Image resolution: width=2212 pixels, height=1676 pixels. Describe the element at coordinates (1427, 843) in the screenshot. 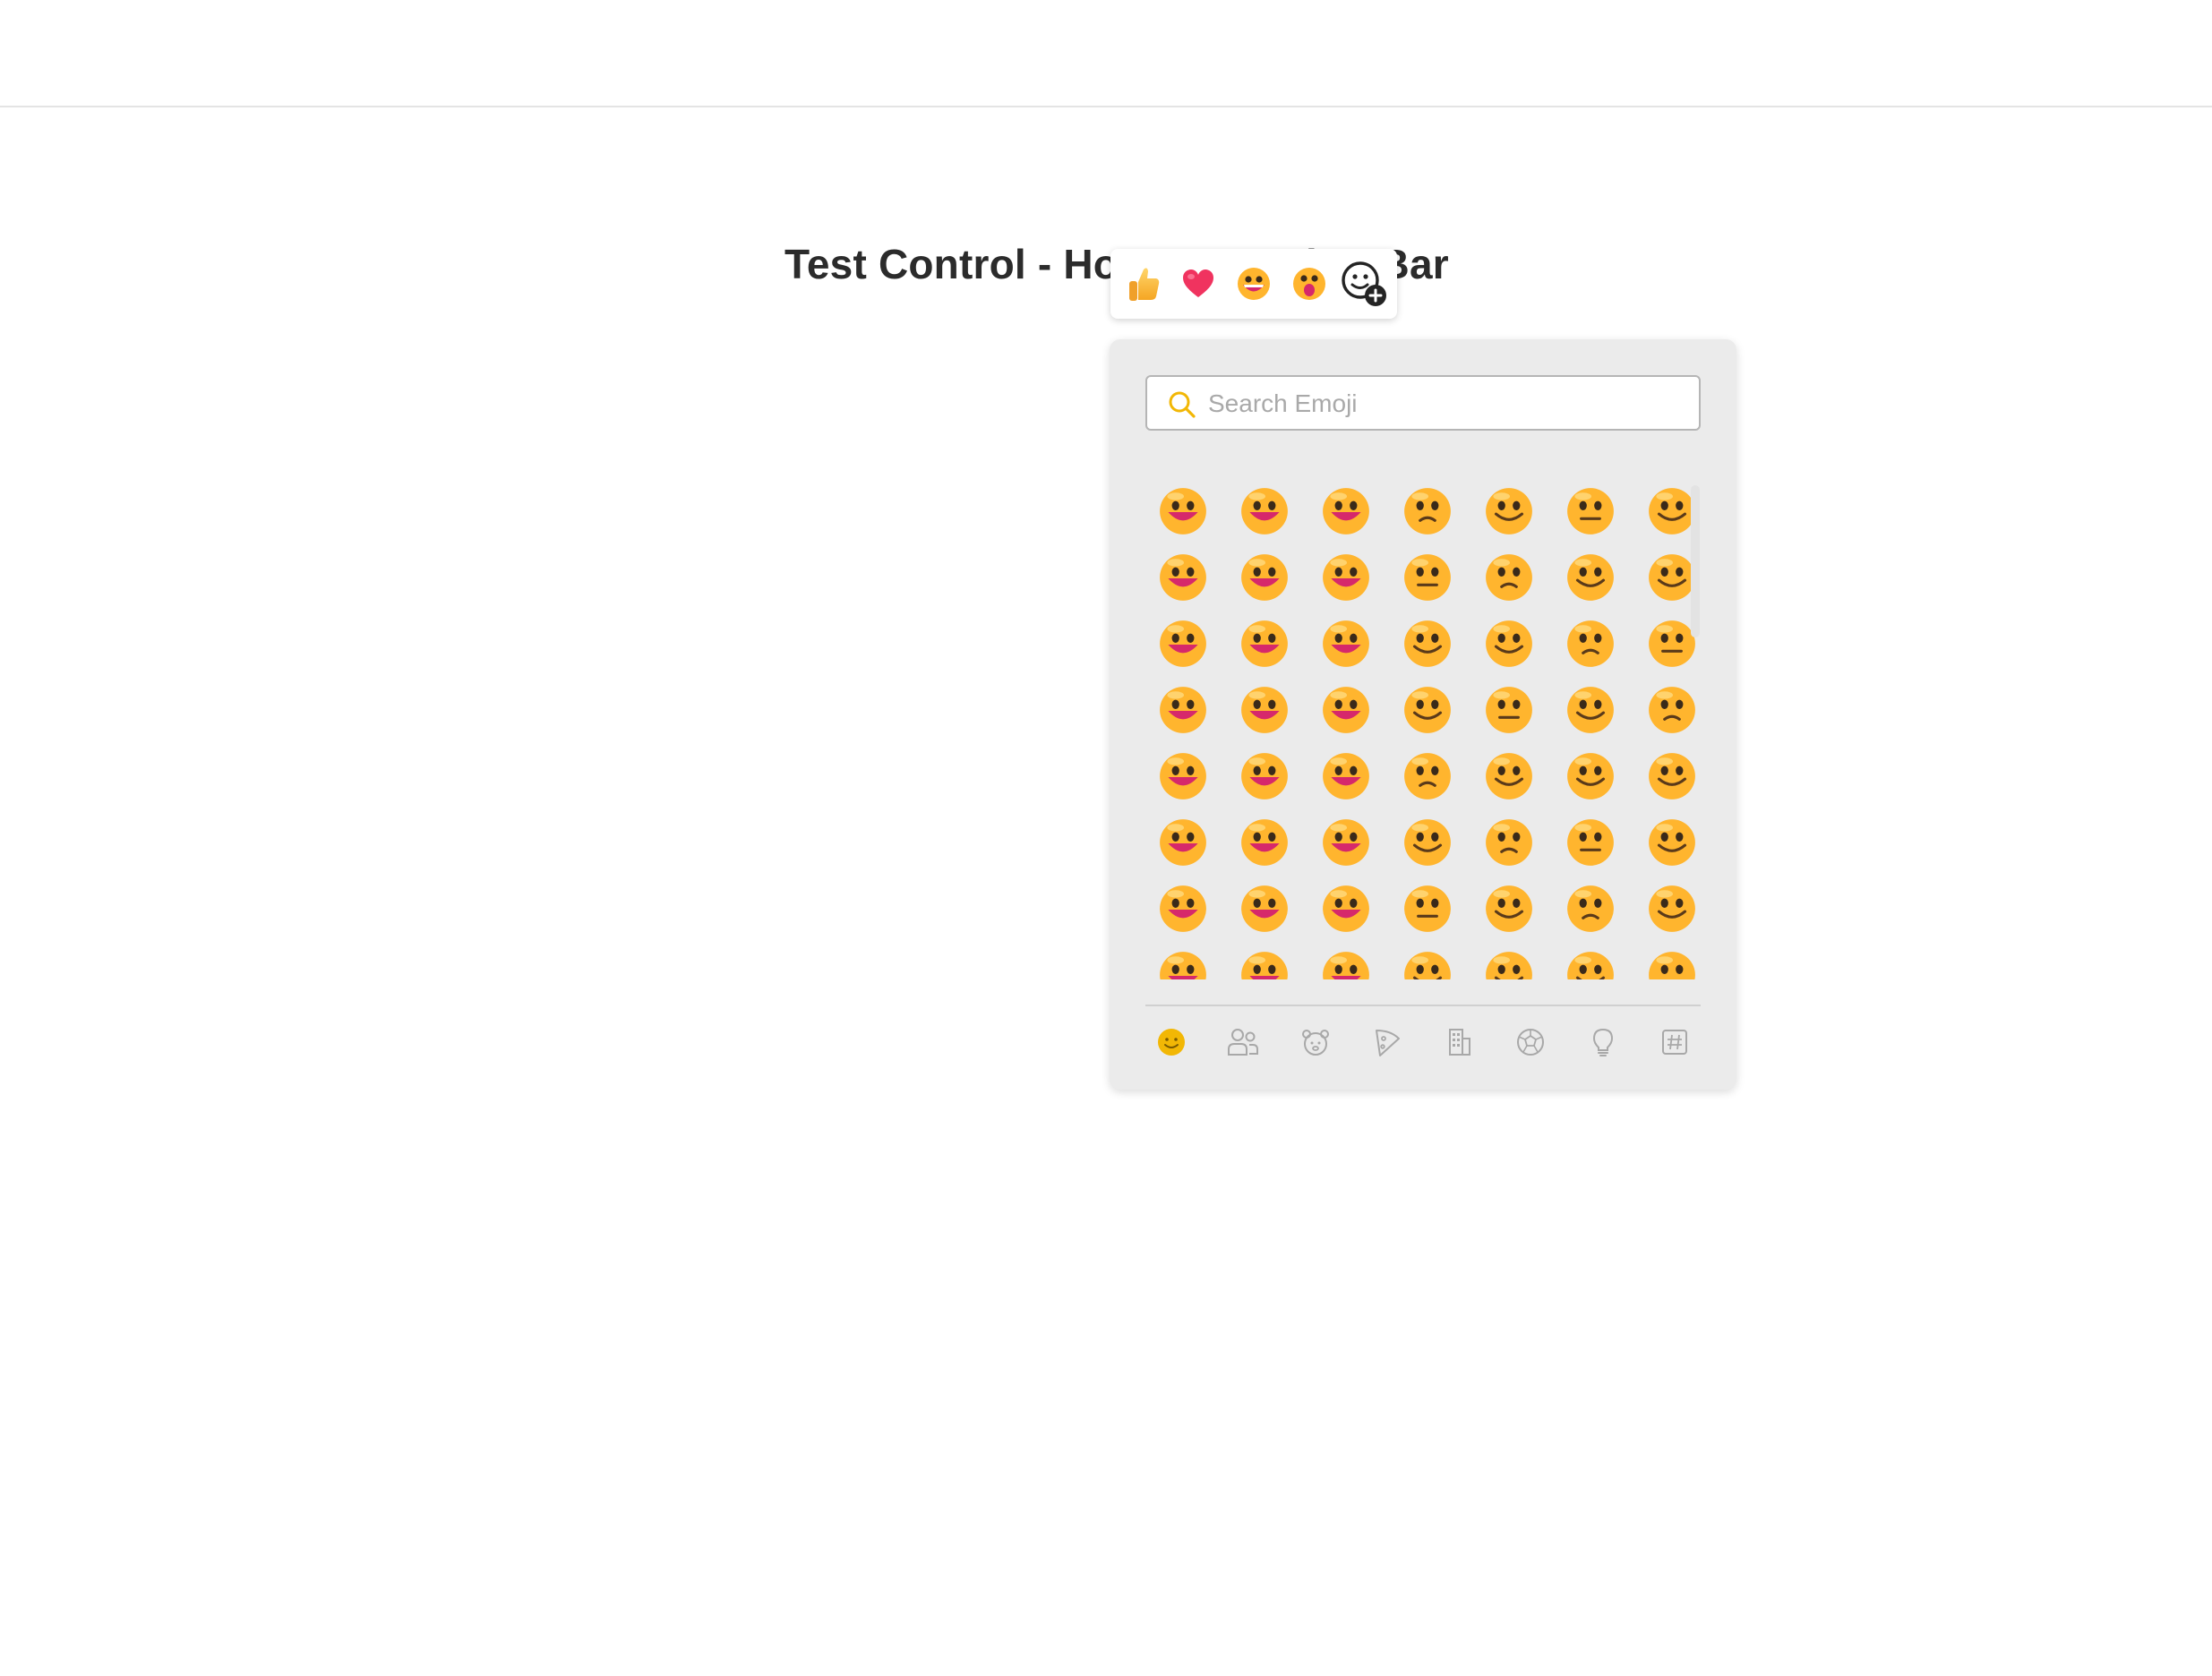

I see `emoji-neutral-face` at that location.